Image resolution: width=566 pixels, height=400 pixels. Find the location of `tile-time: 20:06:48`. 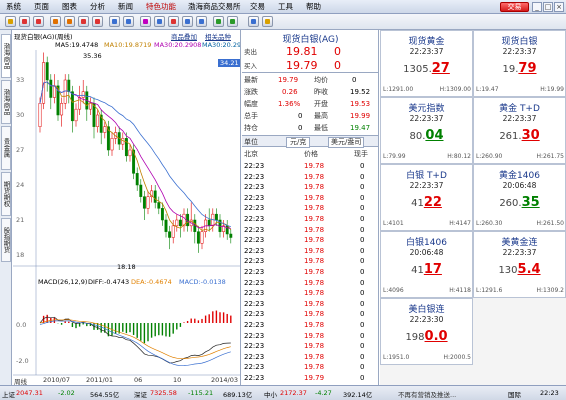

tile-time: 20:06:48 is located at coordinates (519, 185).